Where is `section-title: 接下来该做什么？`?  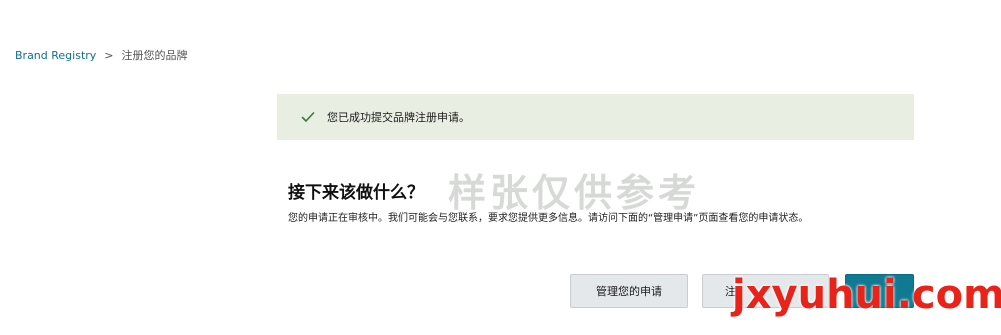 section-title: 接下来该做什么？ is located at coordinates (356, 193).